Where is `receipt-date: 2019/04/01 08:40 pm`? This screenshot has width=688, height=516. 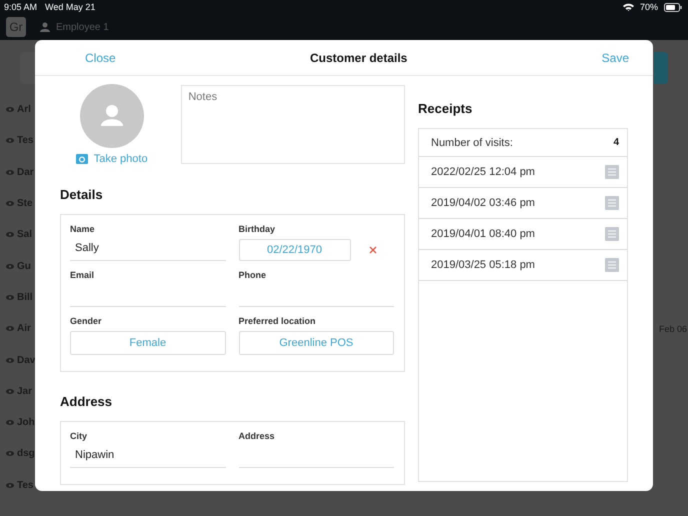
receipt-date: 2019/04/01 08:40 pm is located at coordinates (483, 234).